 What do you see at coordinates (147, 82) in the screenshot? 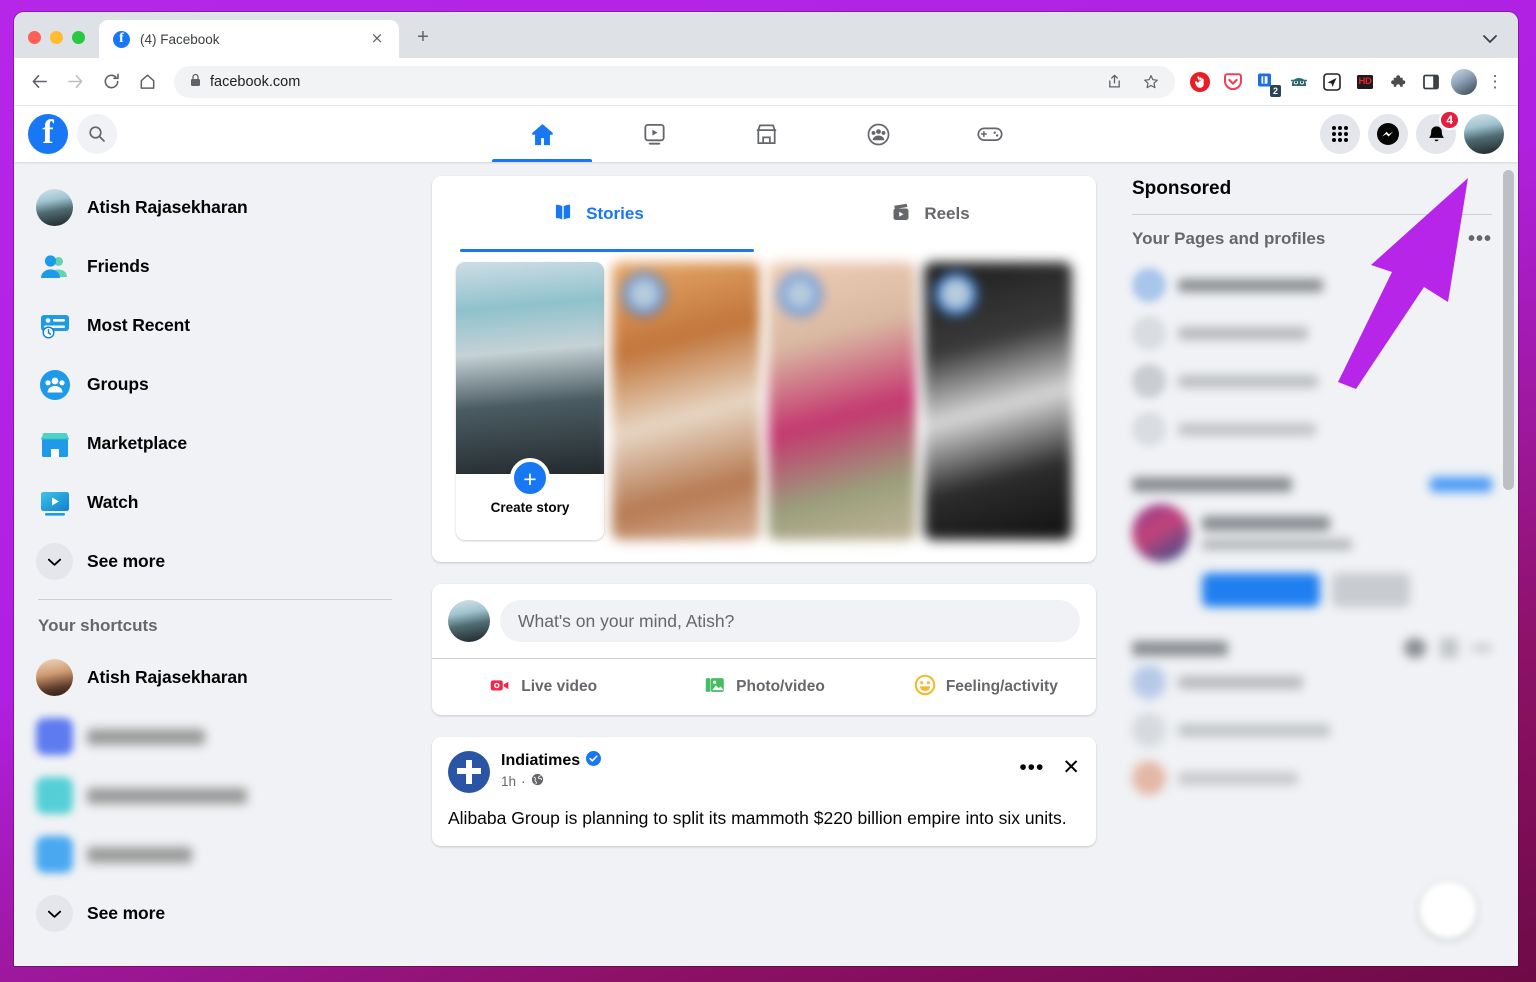
I see `home-button` at bounding box center [147, 82].